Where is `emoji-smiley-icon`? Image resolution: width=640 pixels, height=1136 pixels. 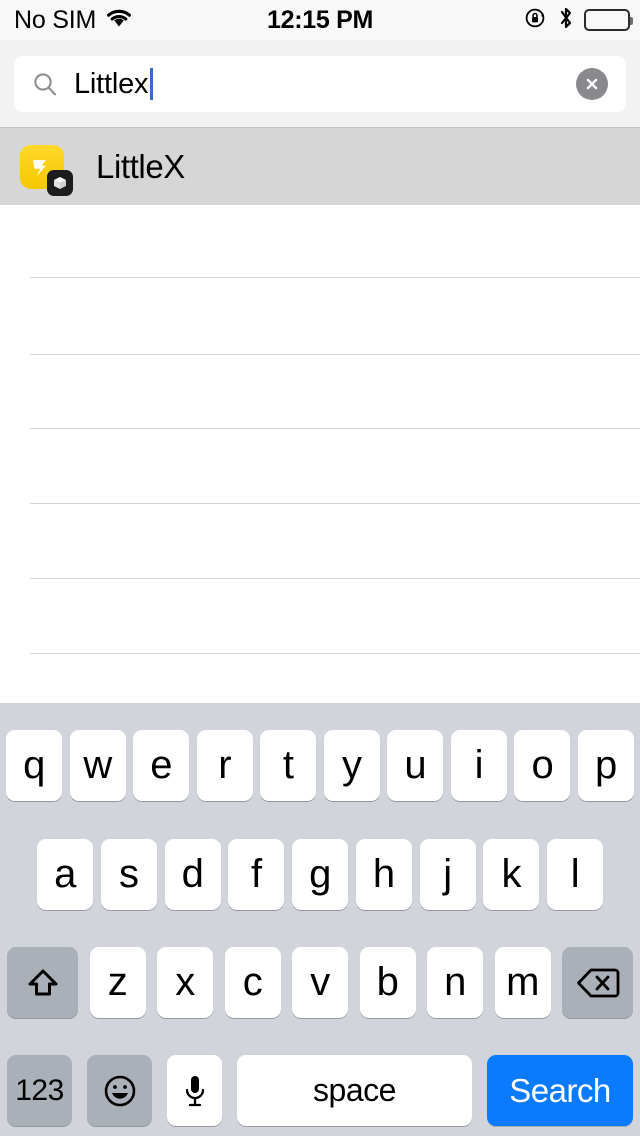
emoji-smiley-icon is located at coordinates (119, 1090).